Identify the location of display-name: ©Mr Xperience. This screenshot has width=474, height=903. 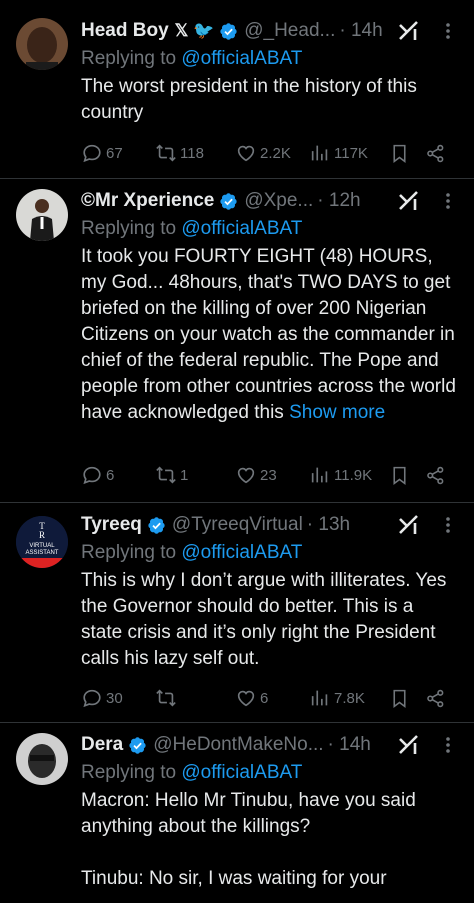
(147, 201).